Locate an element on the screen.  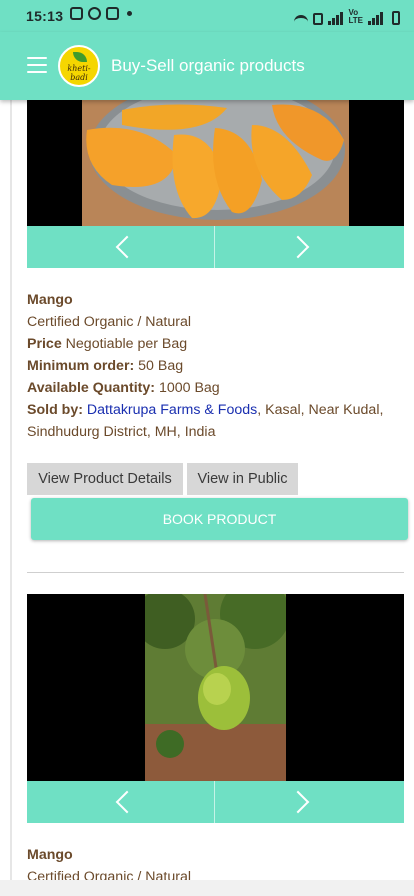
product-available-quantity: Available Quantity: 1000 Bag is located at coordinates (123, 388).